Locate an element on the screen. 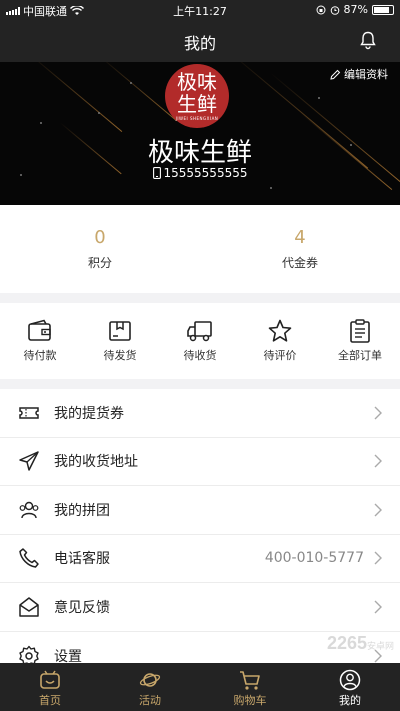 Image resolution: width=400 pixels, height=711 pixels. vouchers-value: 4 is located at coordinates (300, 237).